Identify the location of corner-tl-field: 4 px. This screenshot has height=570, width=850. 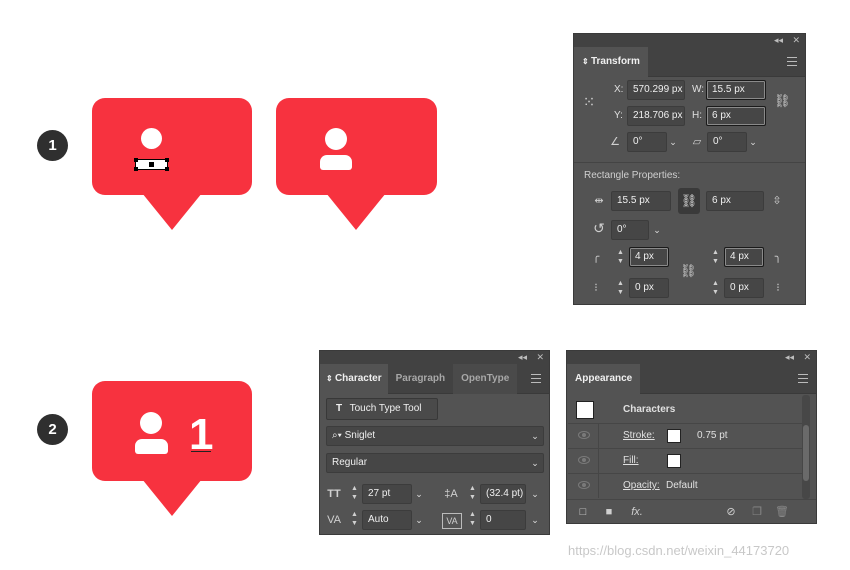
(649, 257).